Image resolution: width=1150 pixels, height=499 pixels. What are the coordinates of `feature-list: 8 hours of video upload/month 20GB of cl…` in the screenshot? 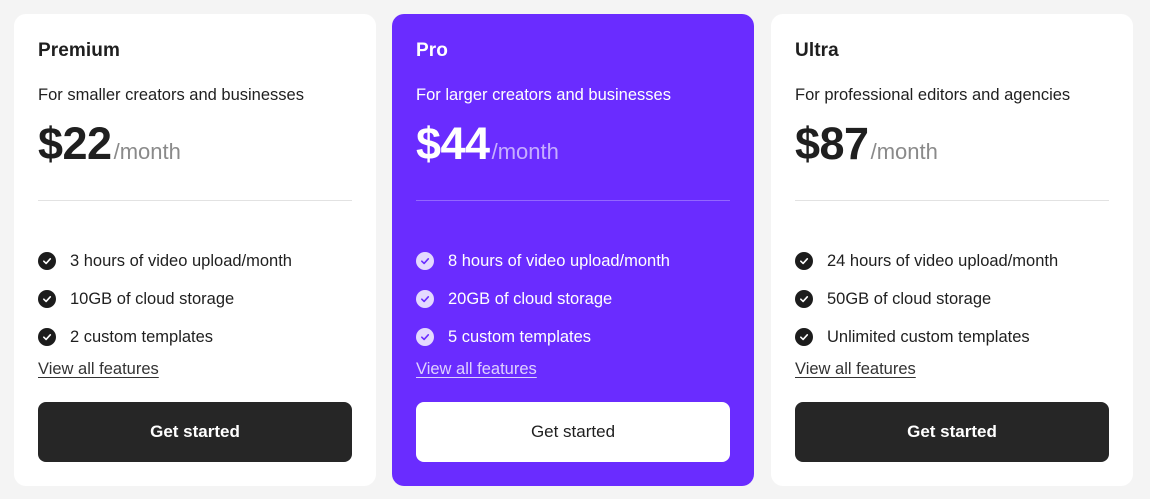 It's located at (573, 299).